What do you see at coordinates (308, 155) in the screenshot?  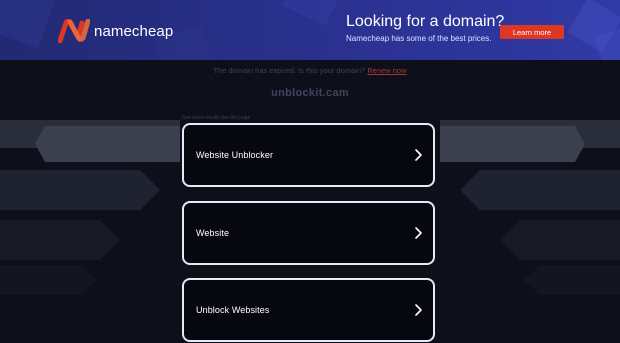 I see `result-item-website-unblocker: Website Unblocker` at bounding box center [308, 155].